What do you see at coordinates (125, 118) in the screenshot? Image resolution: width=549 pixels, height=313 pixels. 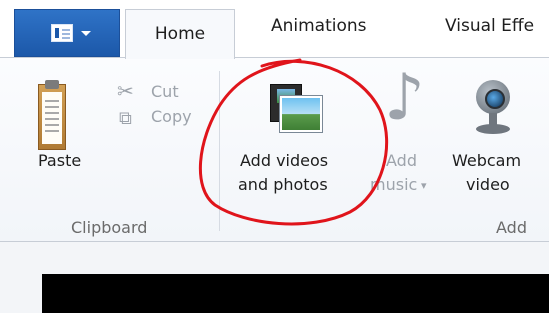 I see `copy-icon: ⧉` at bounding box center [125, 118].